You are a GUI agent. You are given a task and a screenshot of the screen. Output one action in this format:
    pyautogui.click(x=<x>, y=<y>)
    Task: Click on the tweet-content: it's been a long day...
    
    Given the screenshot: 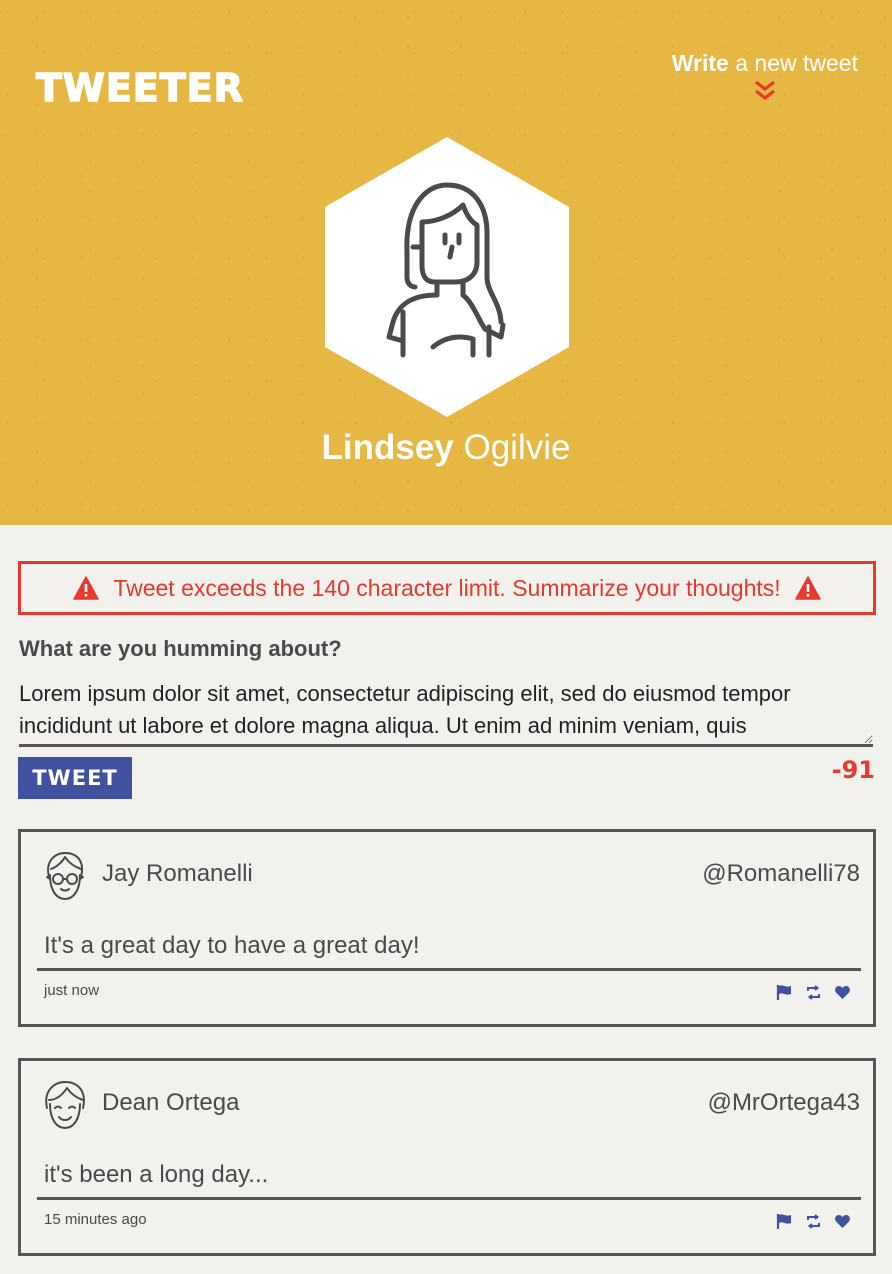 What is the action you would take?
    pyautogui.click(x=156, y=1174)
    